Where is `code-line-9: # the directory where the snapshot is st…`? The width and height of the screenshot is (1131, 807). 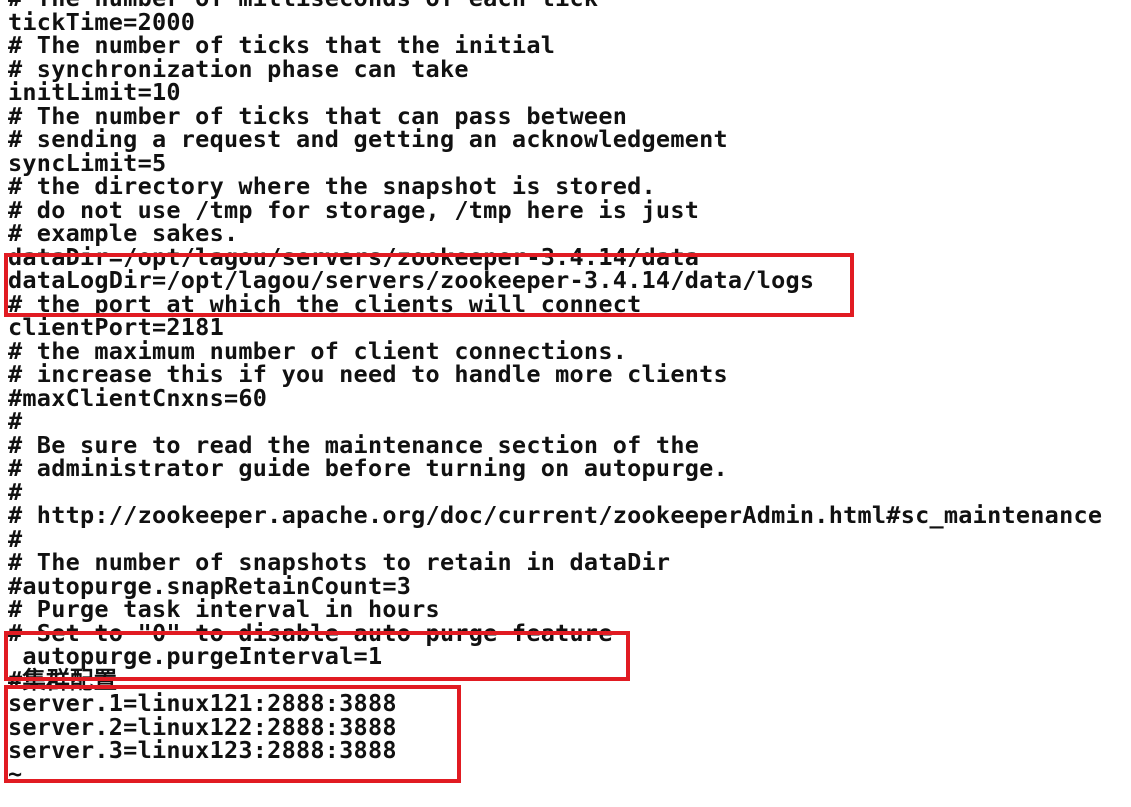 code-line-9: # the directory where the snapshot is st… is located at coordinates (332, 186).